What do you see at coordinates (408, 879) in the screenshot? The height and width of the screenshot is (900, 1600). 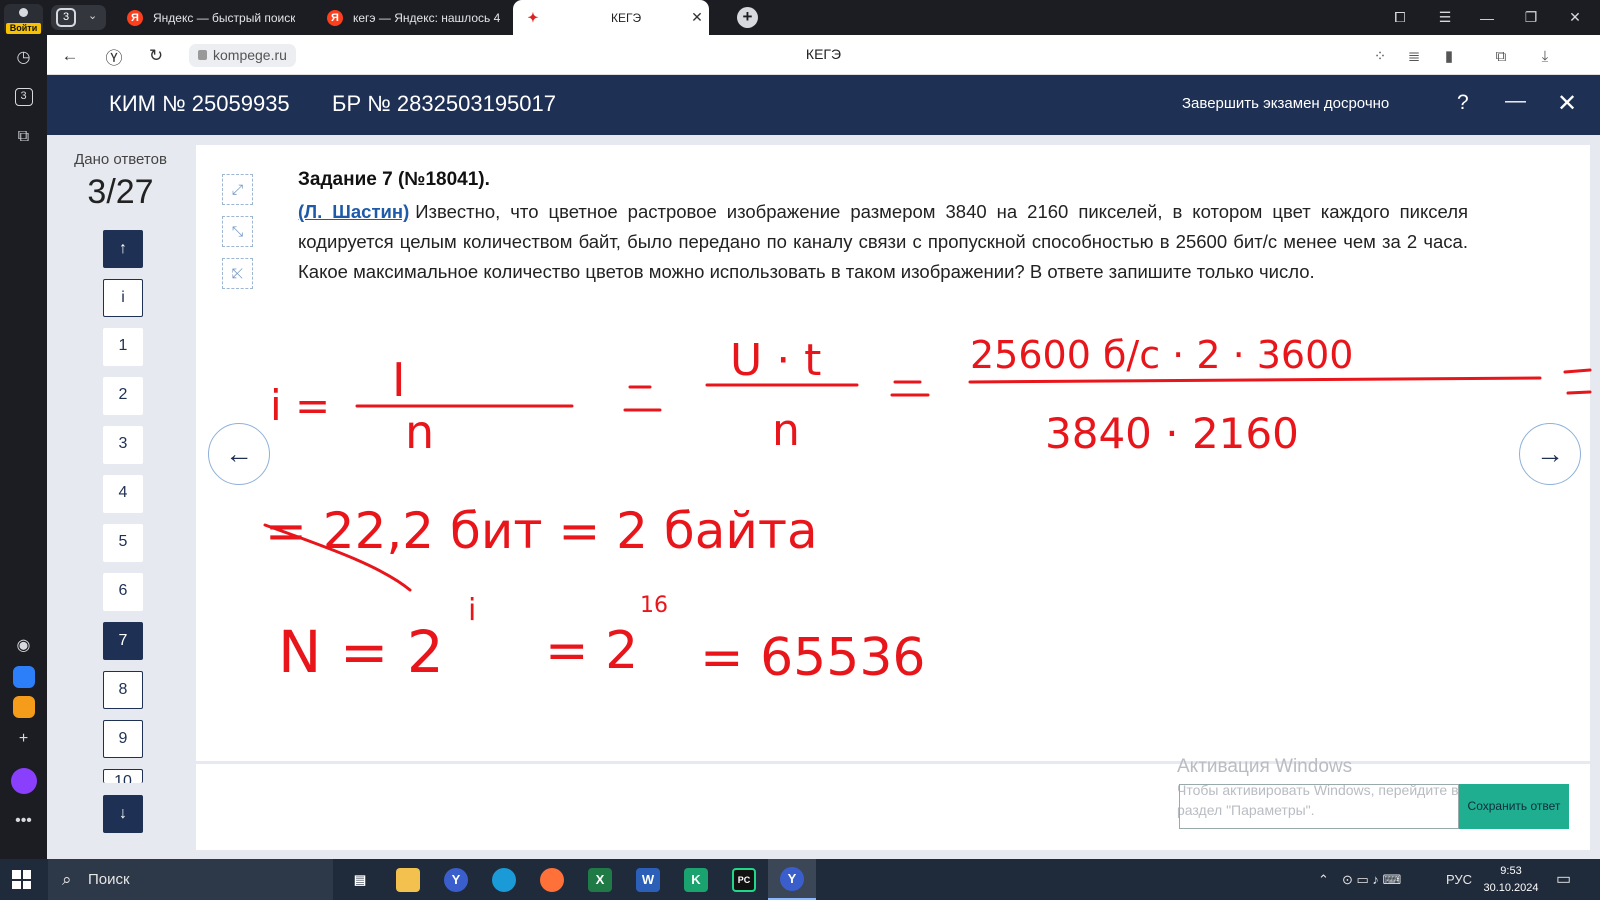 I see `explorer-icon` at bounding box center [408, 879].